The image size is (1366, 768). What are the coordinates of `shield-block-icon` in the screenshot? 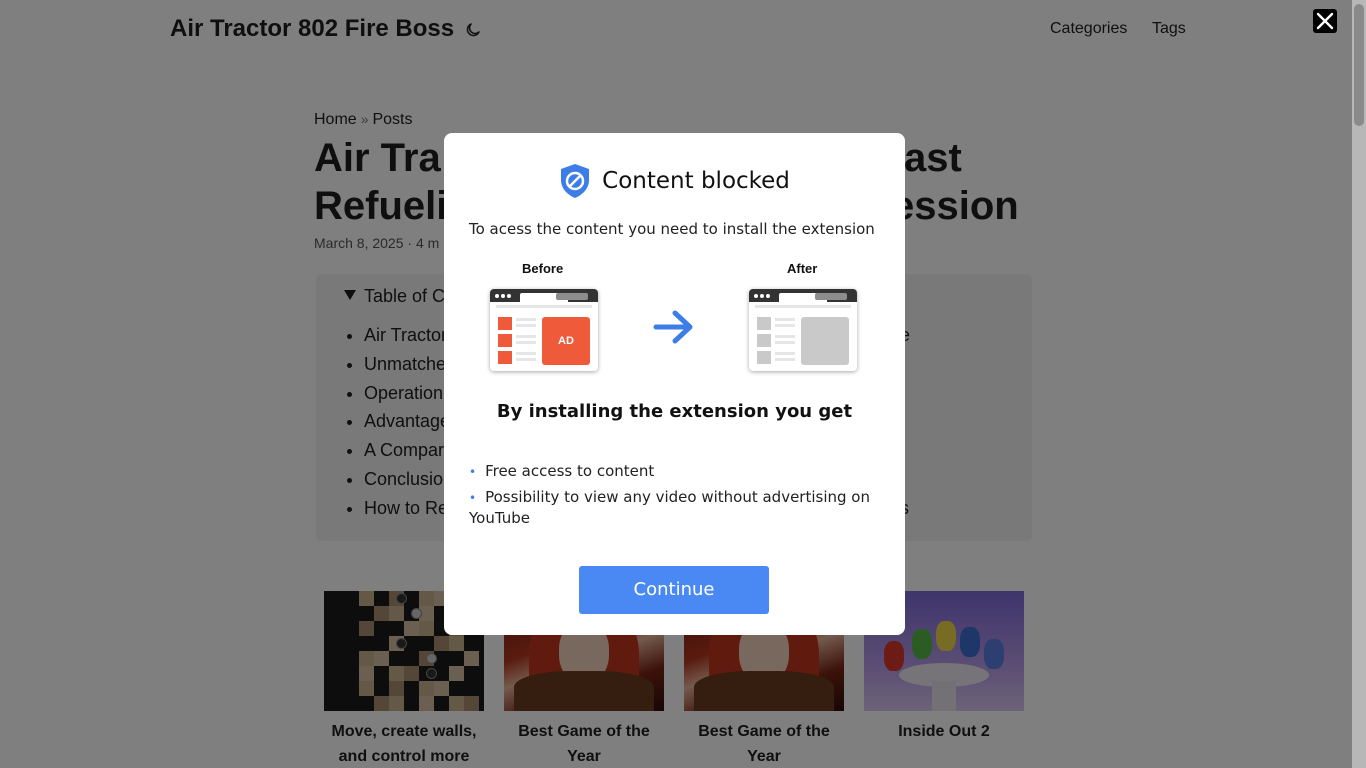 It's located at (575, 181).